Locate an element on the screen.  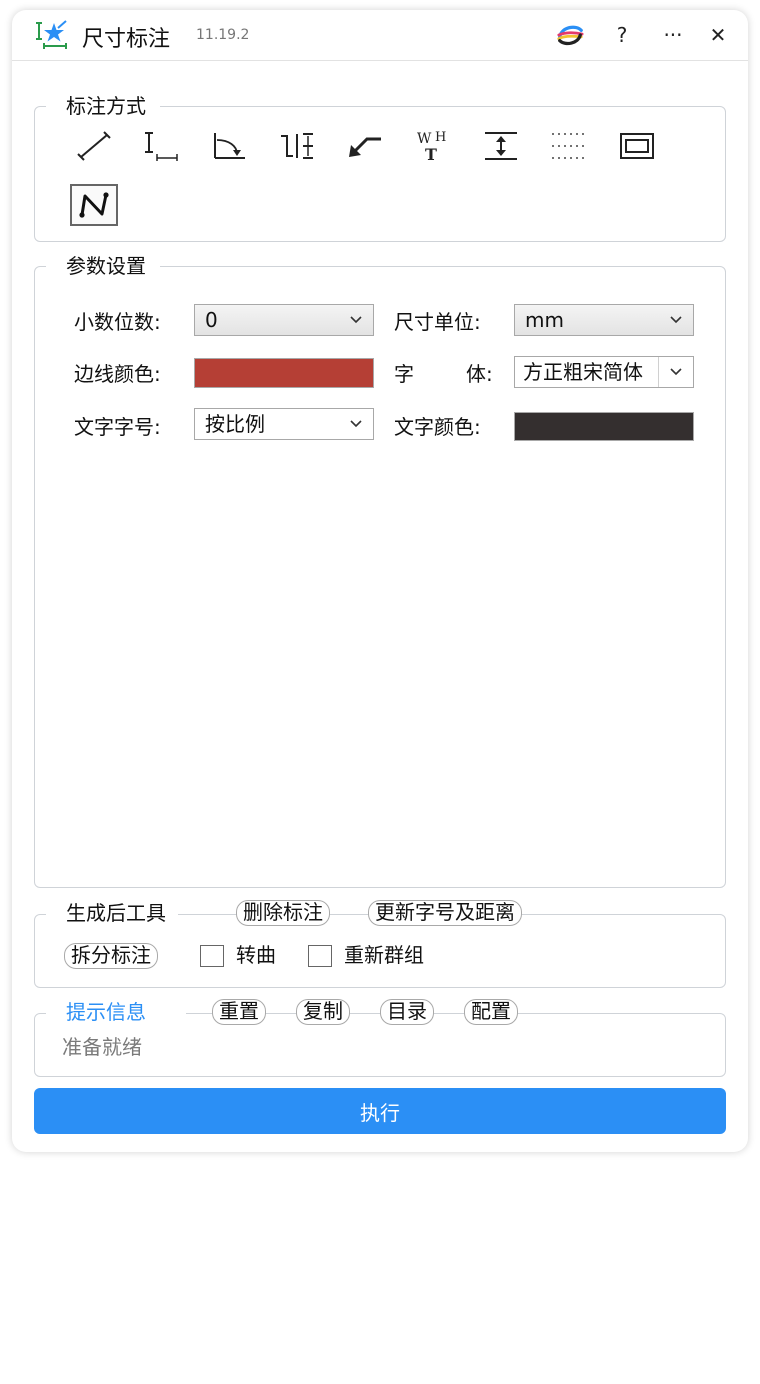
frame-tool is located at coordinates (637, 146).